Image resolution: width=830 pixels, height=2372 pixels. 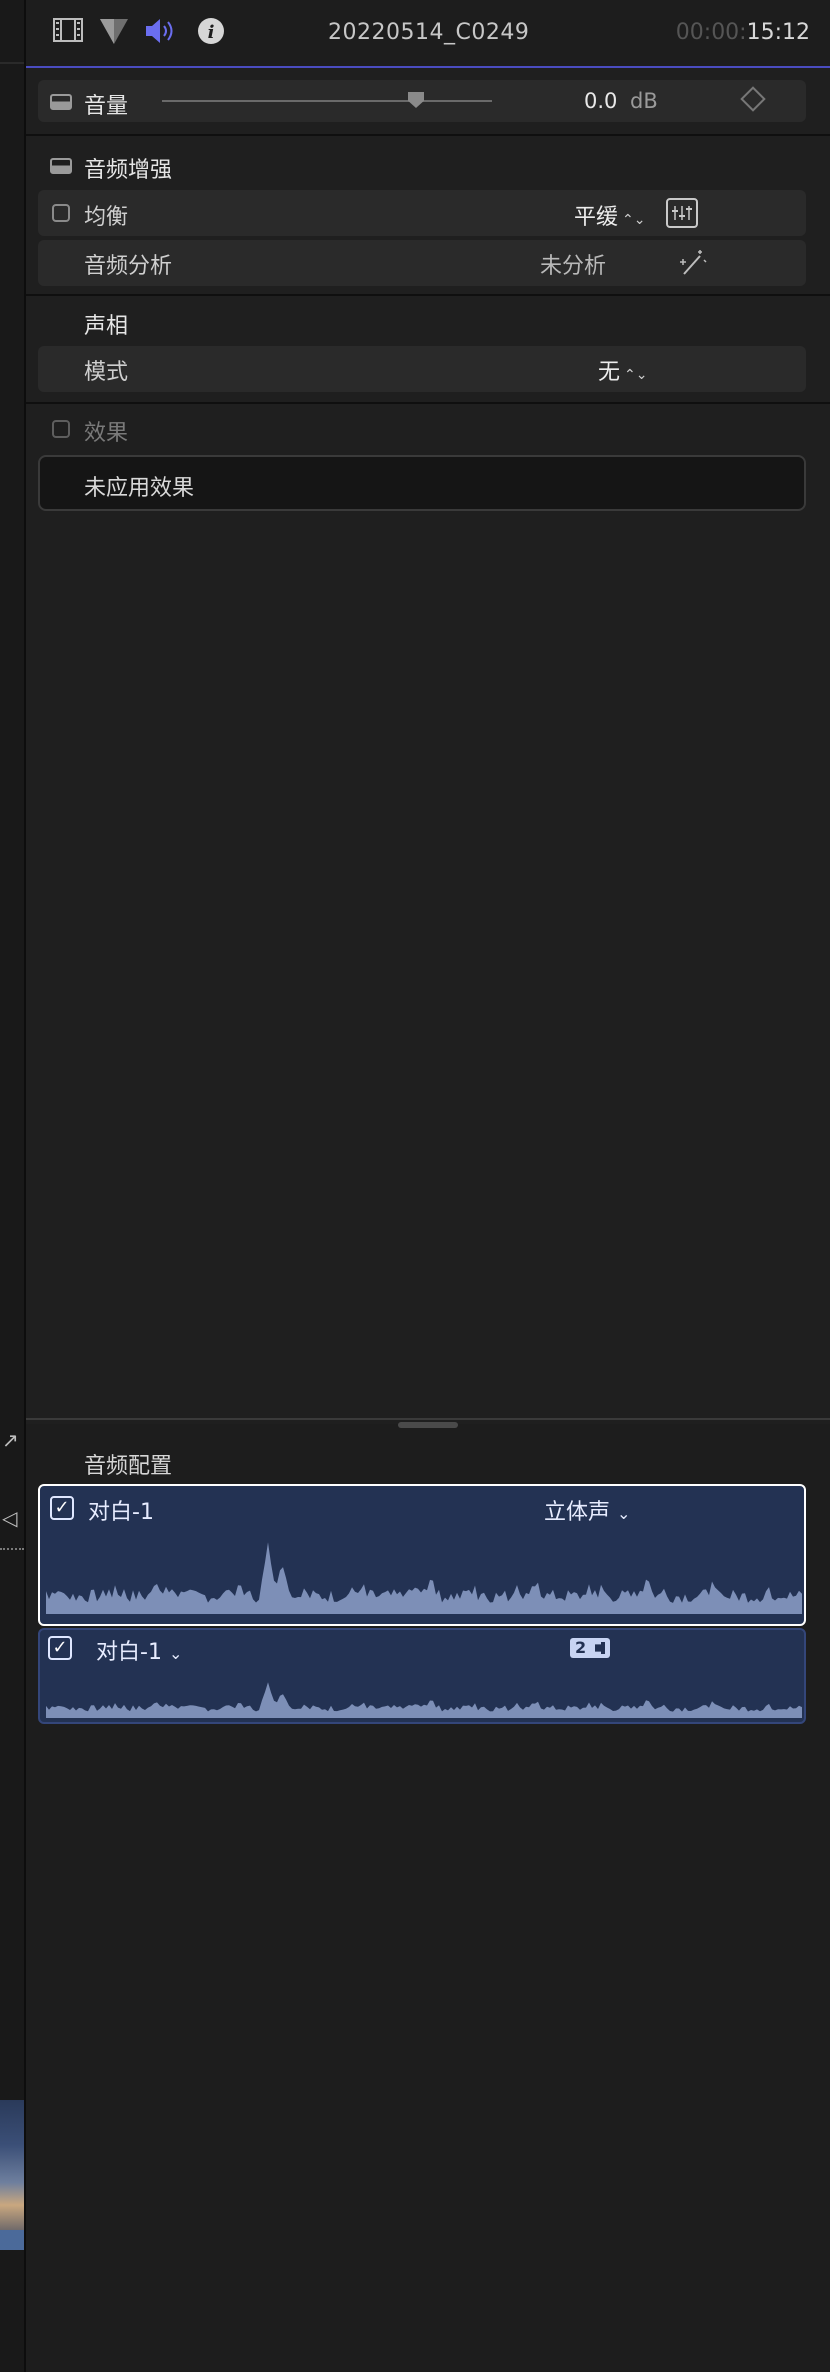 What do you see at coordinates (422, 483) in the screenshot?
I see `effects-list: 未应用效果` at bounding box center [422, 483].